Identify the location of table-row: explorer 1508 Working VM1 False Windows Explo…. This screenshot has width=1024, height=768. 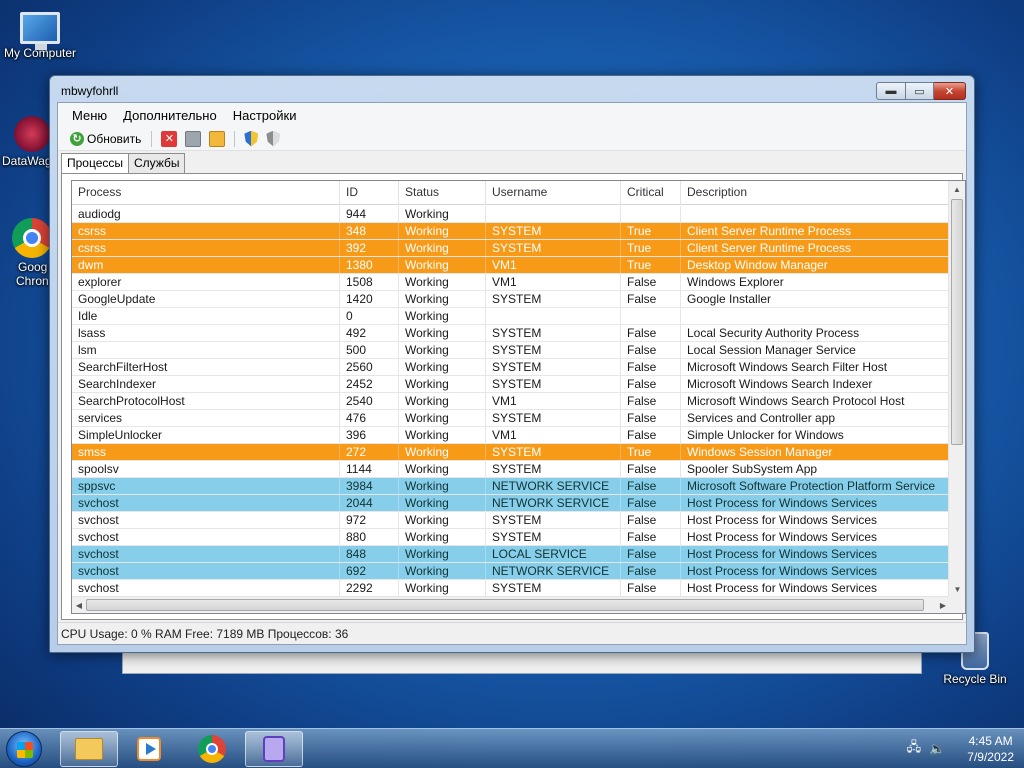
(511, 282).